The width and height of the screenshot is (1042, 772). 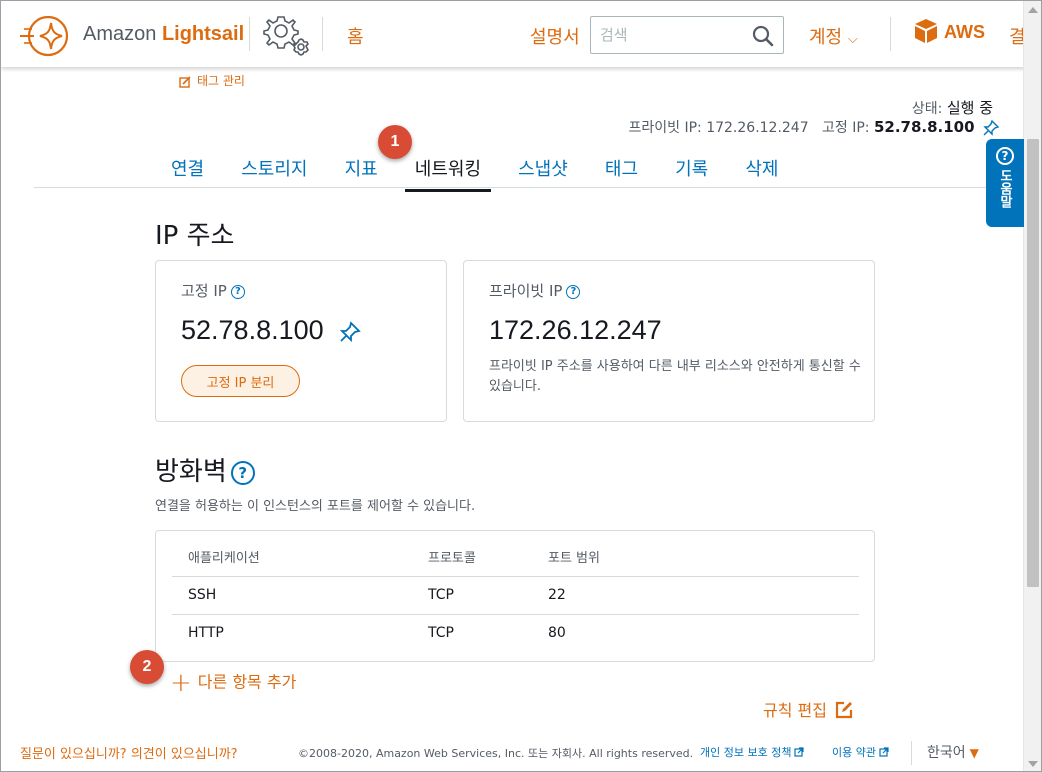 What do you see at coordinates (120, 34) in the screenshot?
I see `logo-brand: Amazon` at bounding box center [120, 34].